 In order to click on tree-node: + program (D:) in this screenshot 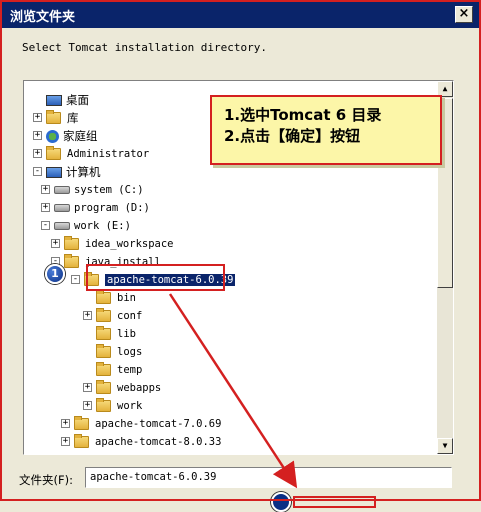, I will do `click(95, 208)`.